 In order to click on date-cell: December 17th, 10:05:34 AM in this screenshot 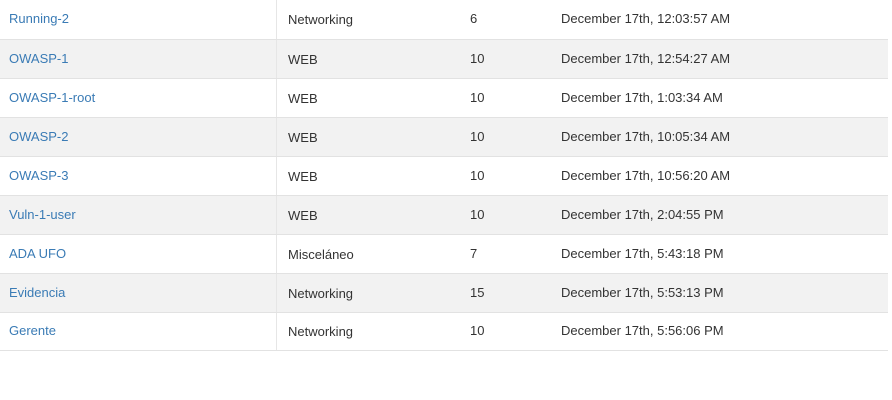, I will do `click(646, 136)`.